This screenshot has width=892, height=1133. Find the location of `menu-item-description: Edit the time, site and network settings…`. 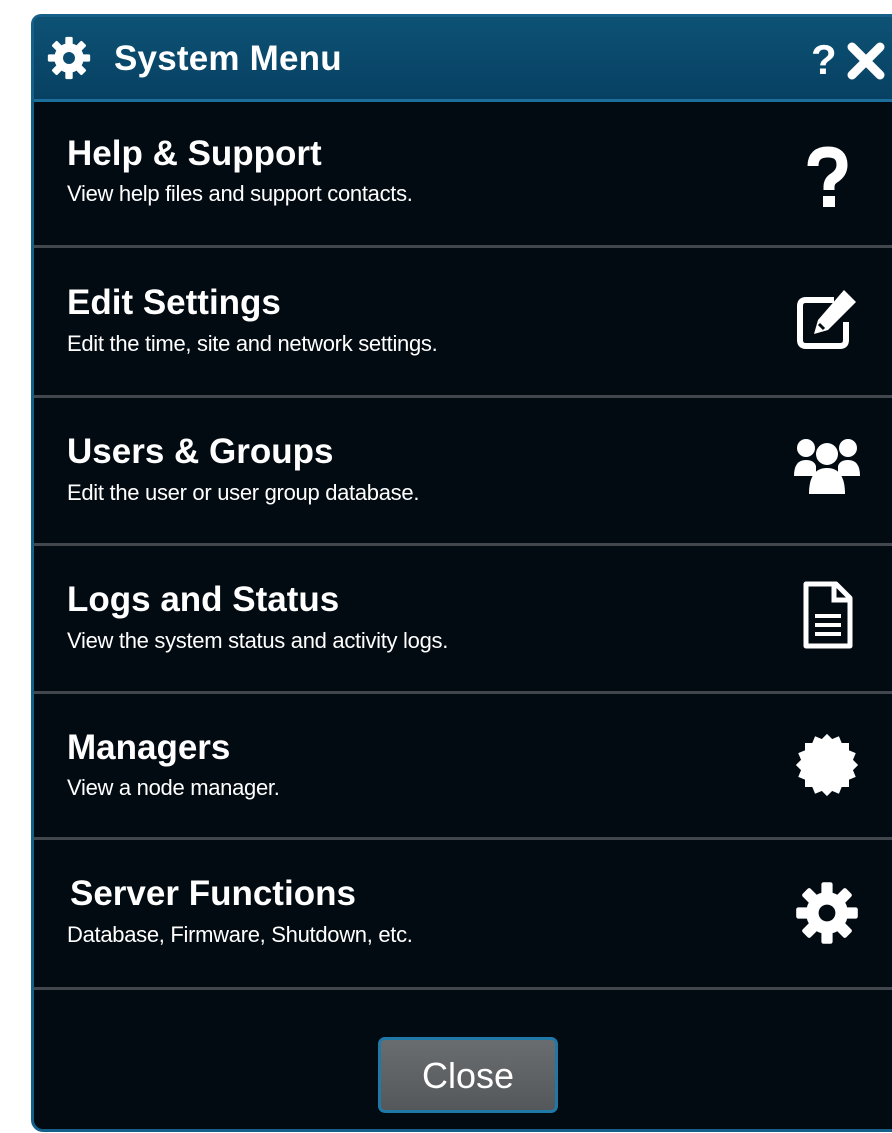

menu-item-description: Edit the time, site and network settings… is located at coordinates (252, 343).